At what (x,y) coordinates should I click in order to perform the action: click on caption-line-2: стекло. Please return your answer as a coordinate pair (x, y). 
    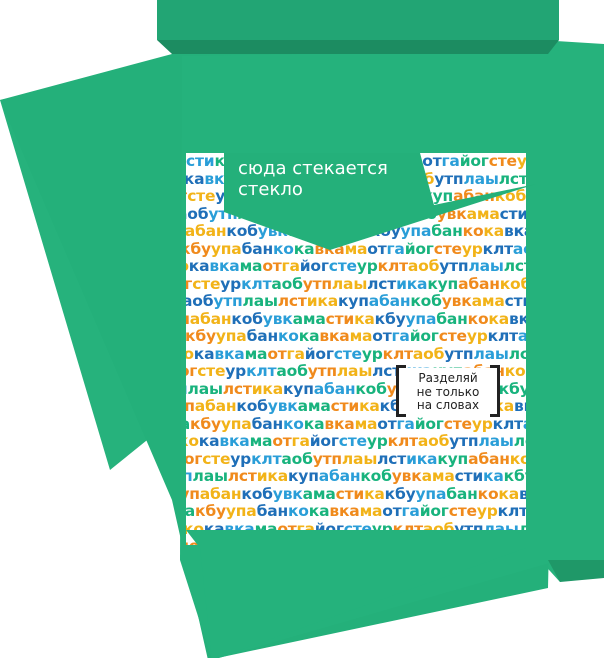
    Looking at the image, I should click on (270, 189).